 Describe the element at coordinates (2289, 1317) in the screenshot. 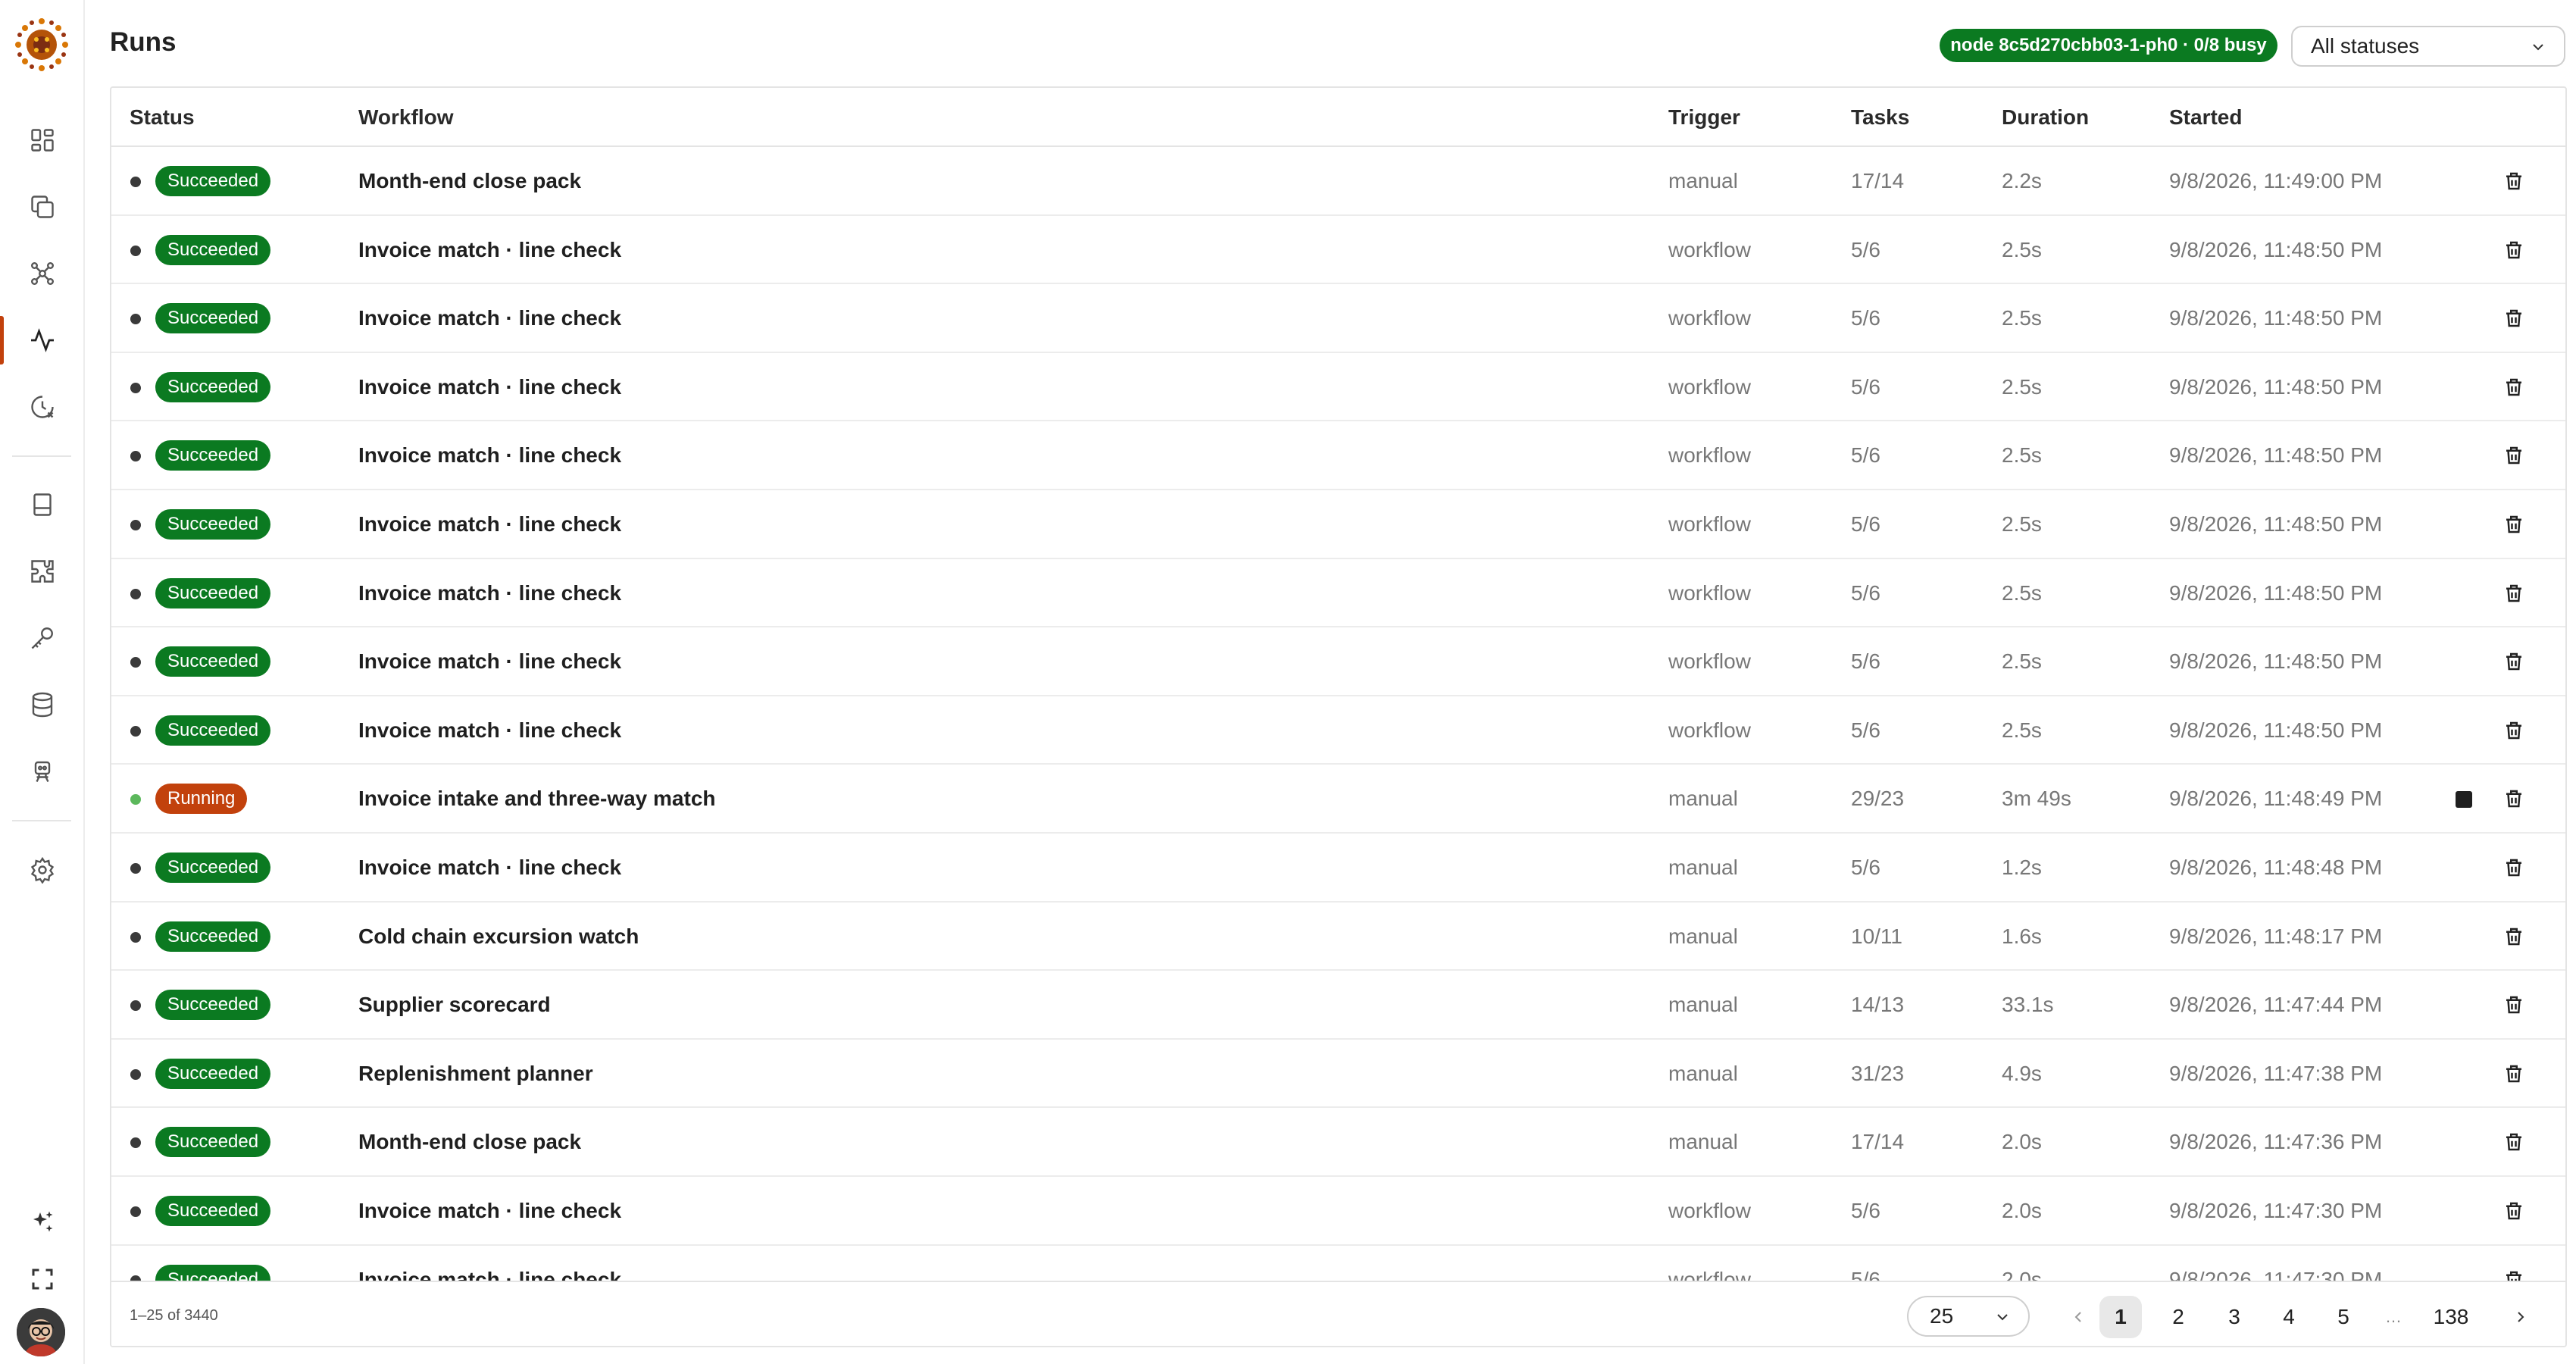

I see `page-button: 4` at that location.